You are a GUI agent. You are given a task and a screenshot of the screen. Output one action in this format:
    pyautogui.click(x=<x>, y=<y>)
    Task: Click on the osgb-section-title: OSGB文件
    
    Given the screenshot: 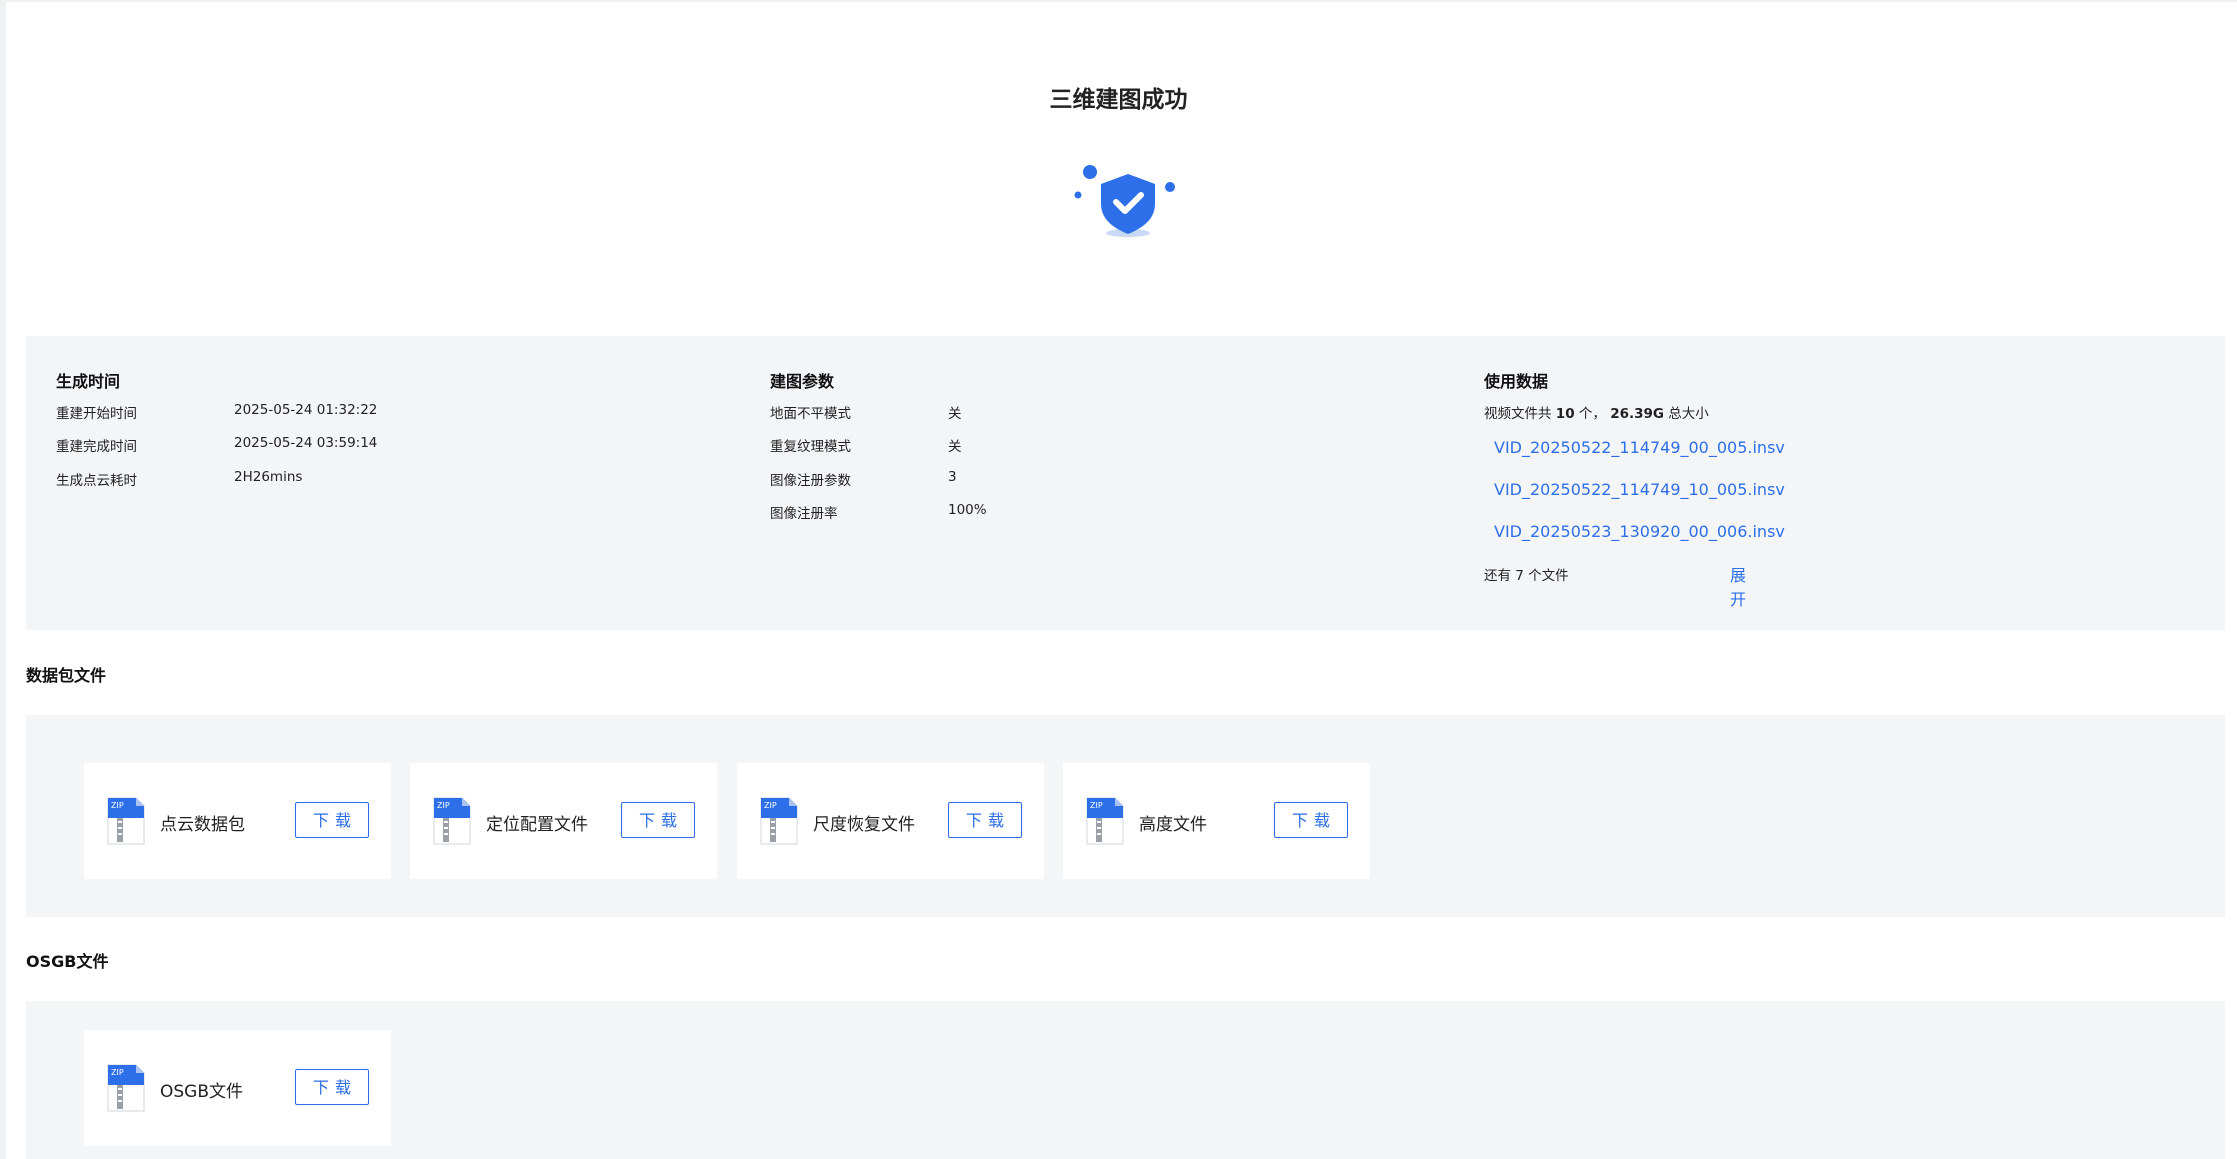 What is the action you would take?
    pyautogui.click(x=67, y=961)
    